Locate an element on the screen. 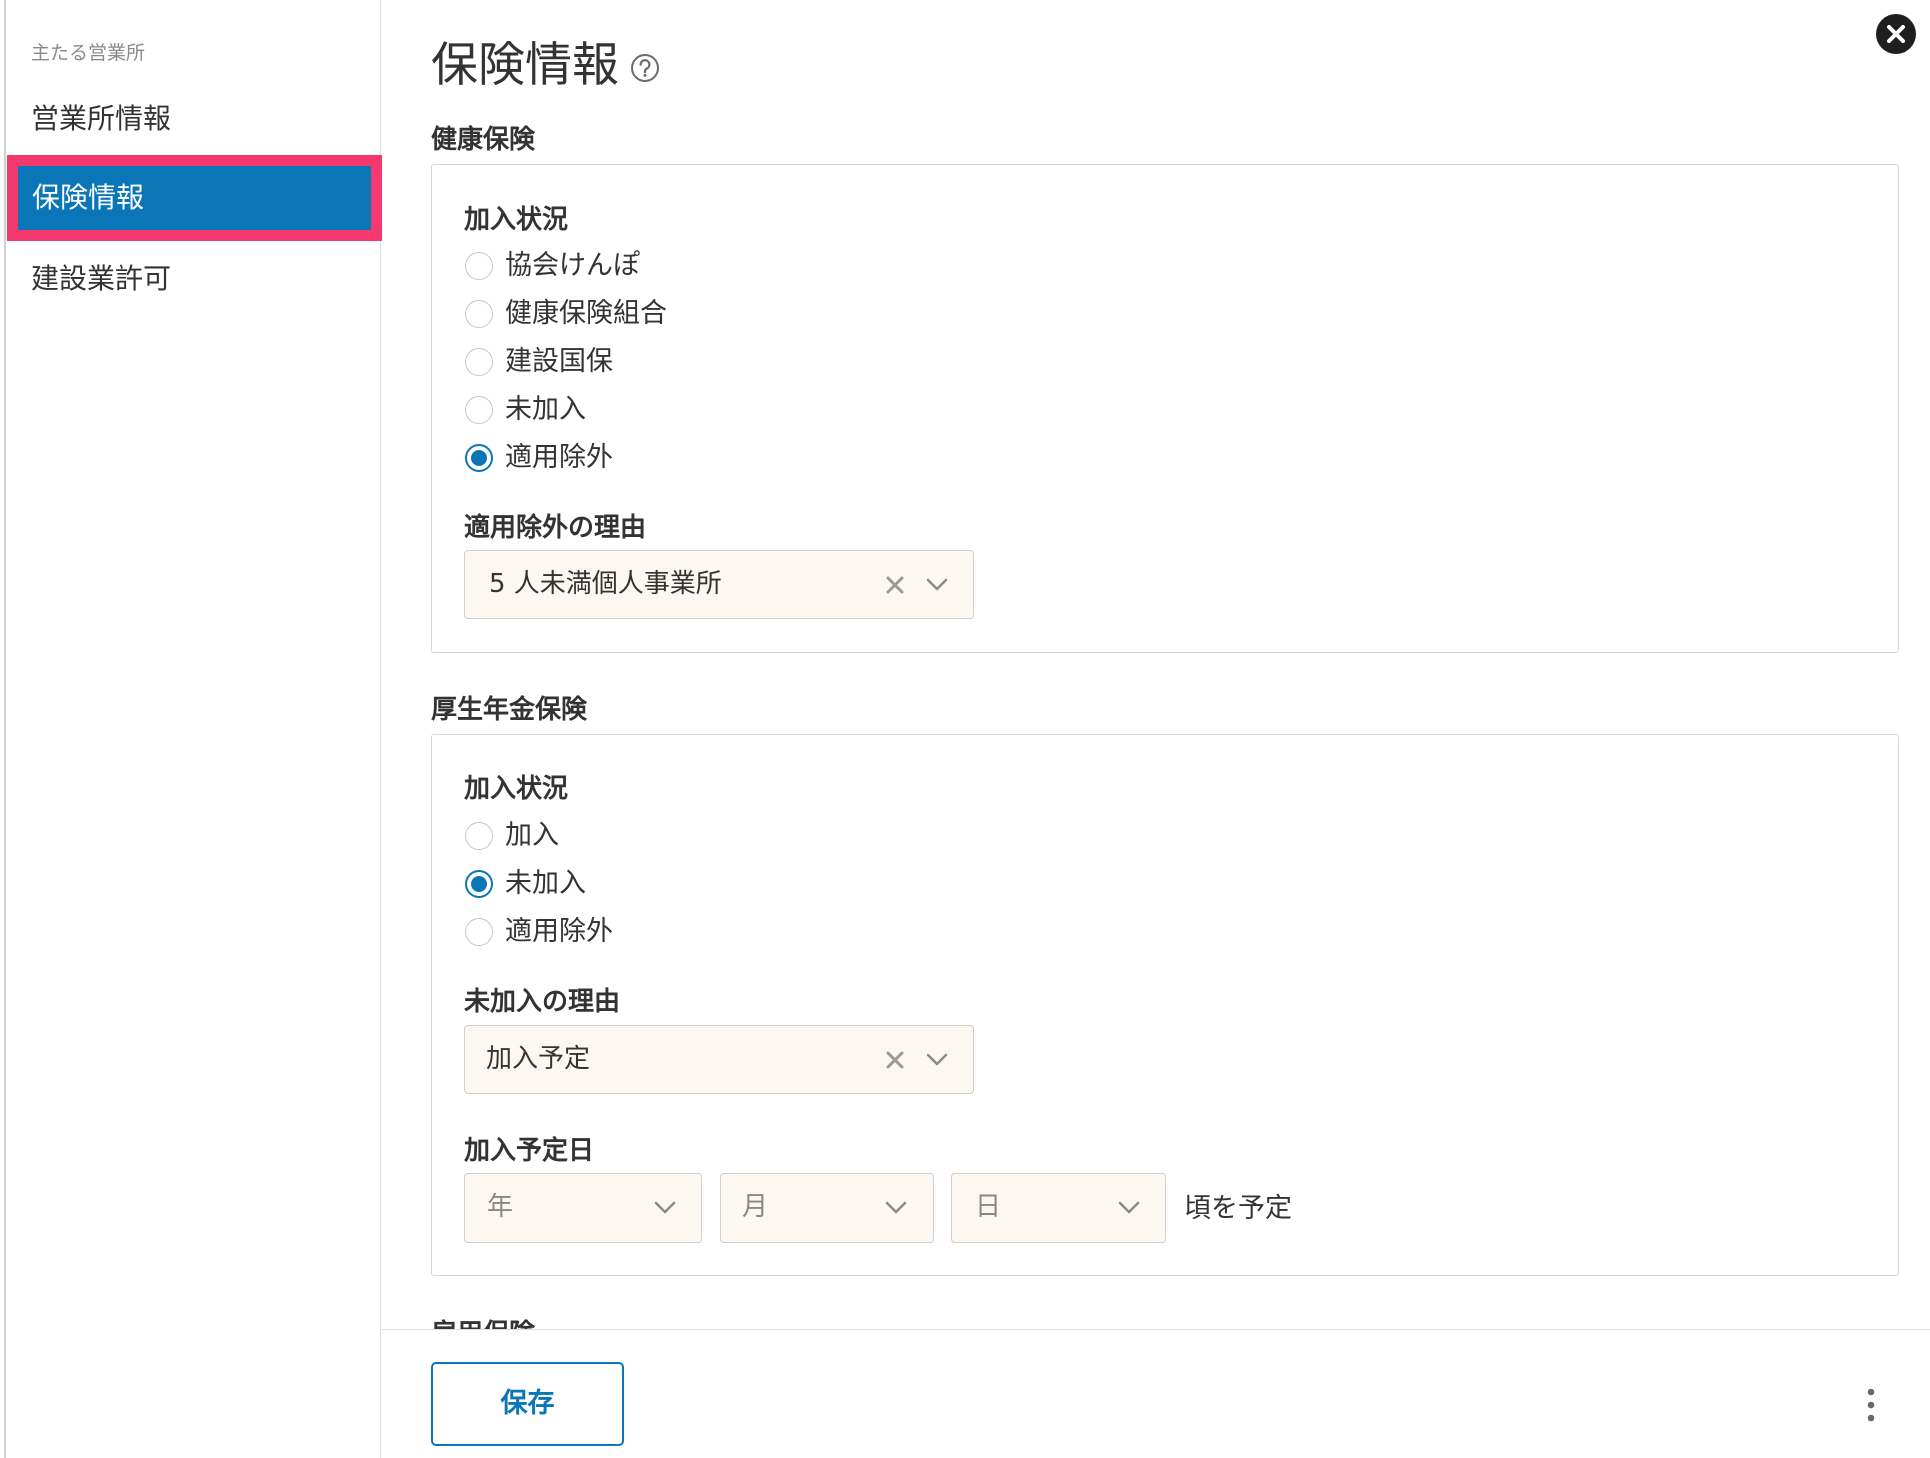 The width and height of the screenshot is (1930, 1458). health-status-label: 加入状況 is located at coordinates (516, 220).